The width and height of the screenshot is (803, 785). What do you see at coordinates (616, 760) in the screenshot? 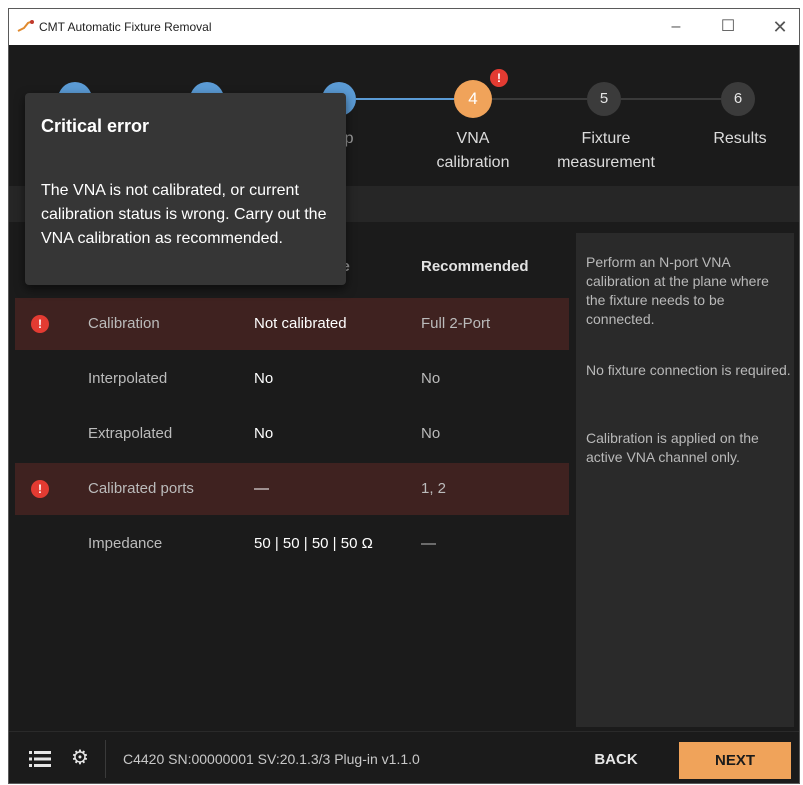
I see `back-button: BACK` at bounding box center [616, 760].